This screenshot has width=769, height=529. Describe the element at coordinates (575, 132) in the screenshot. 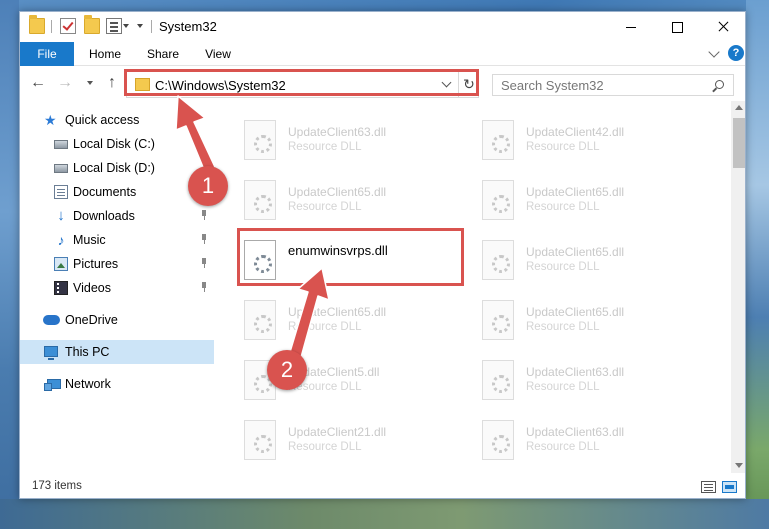

I see `file-name: UpdateClient42.dll` at that location.